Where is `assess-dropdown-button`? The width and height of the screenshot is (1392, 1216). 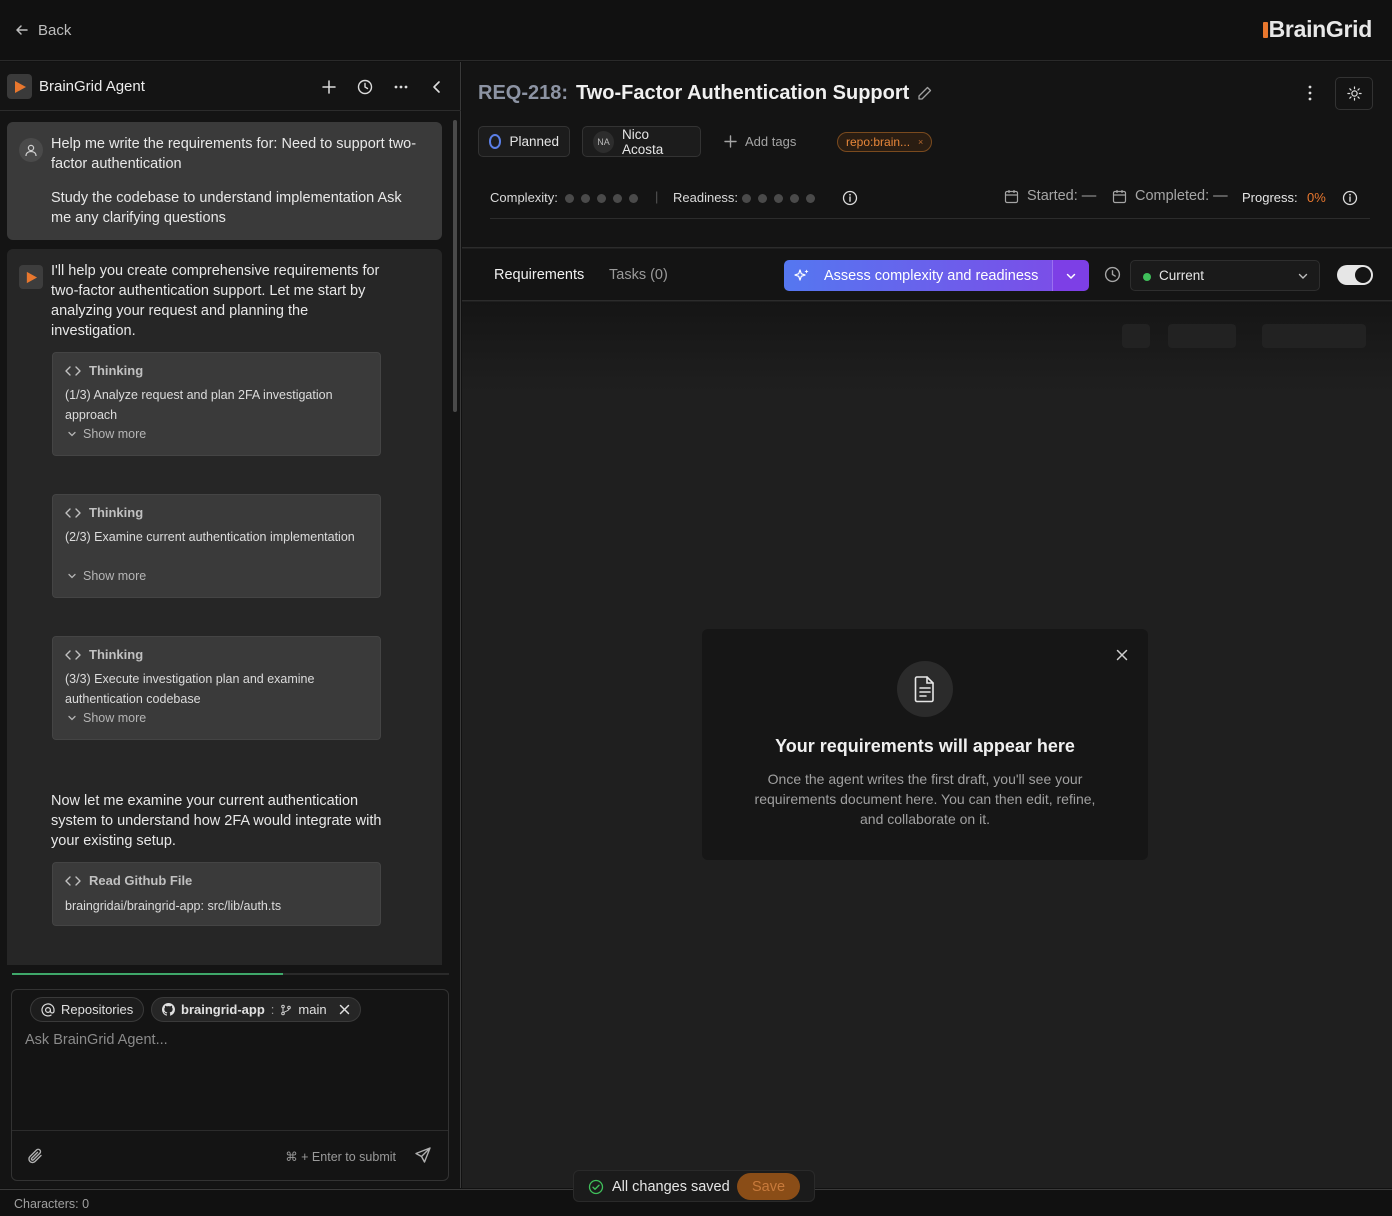
assess-dropdown-button is located at coordinates (1070, 275).